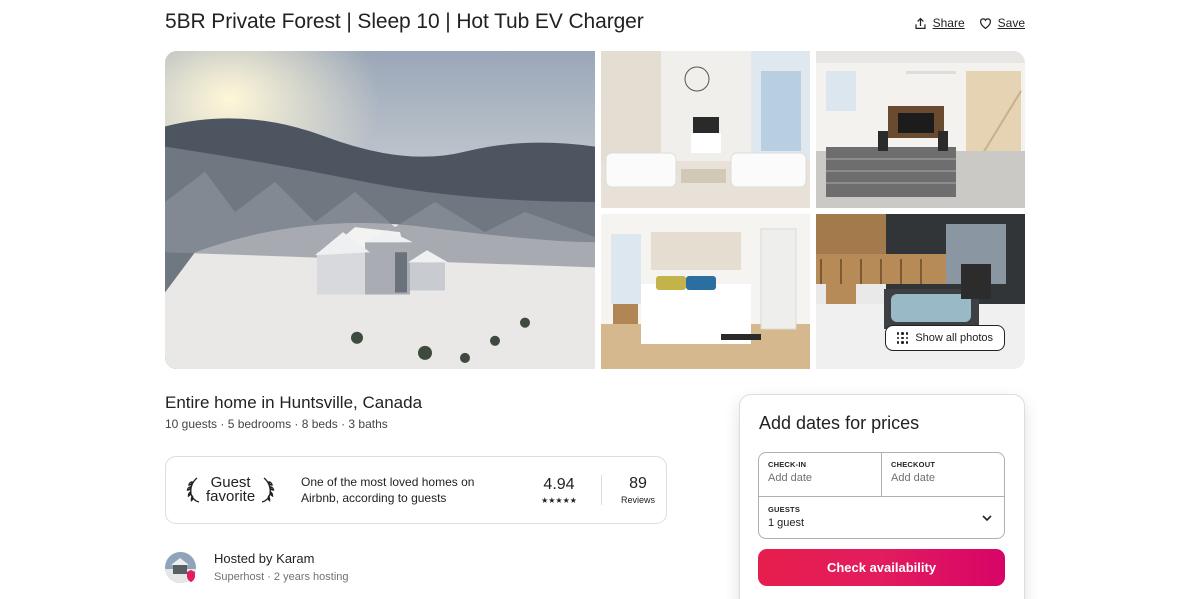 This screenshot has width=1200, height=599. Describe the element at coordinates (637, 500) in the screenshot. I see `reviews-label: Reviews` at that location.